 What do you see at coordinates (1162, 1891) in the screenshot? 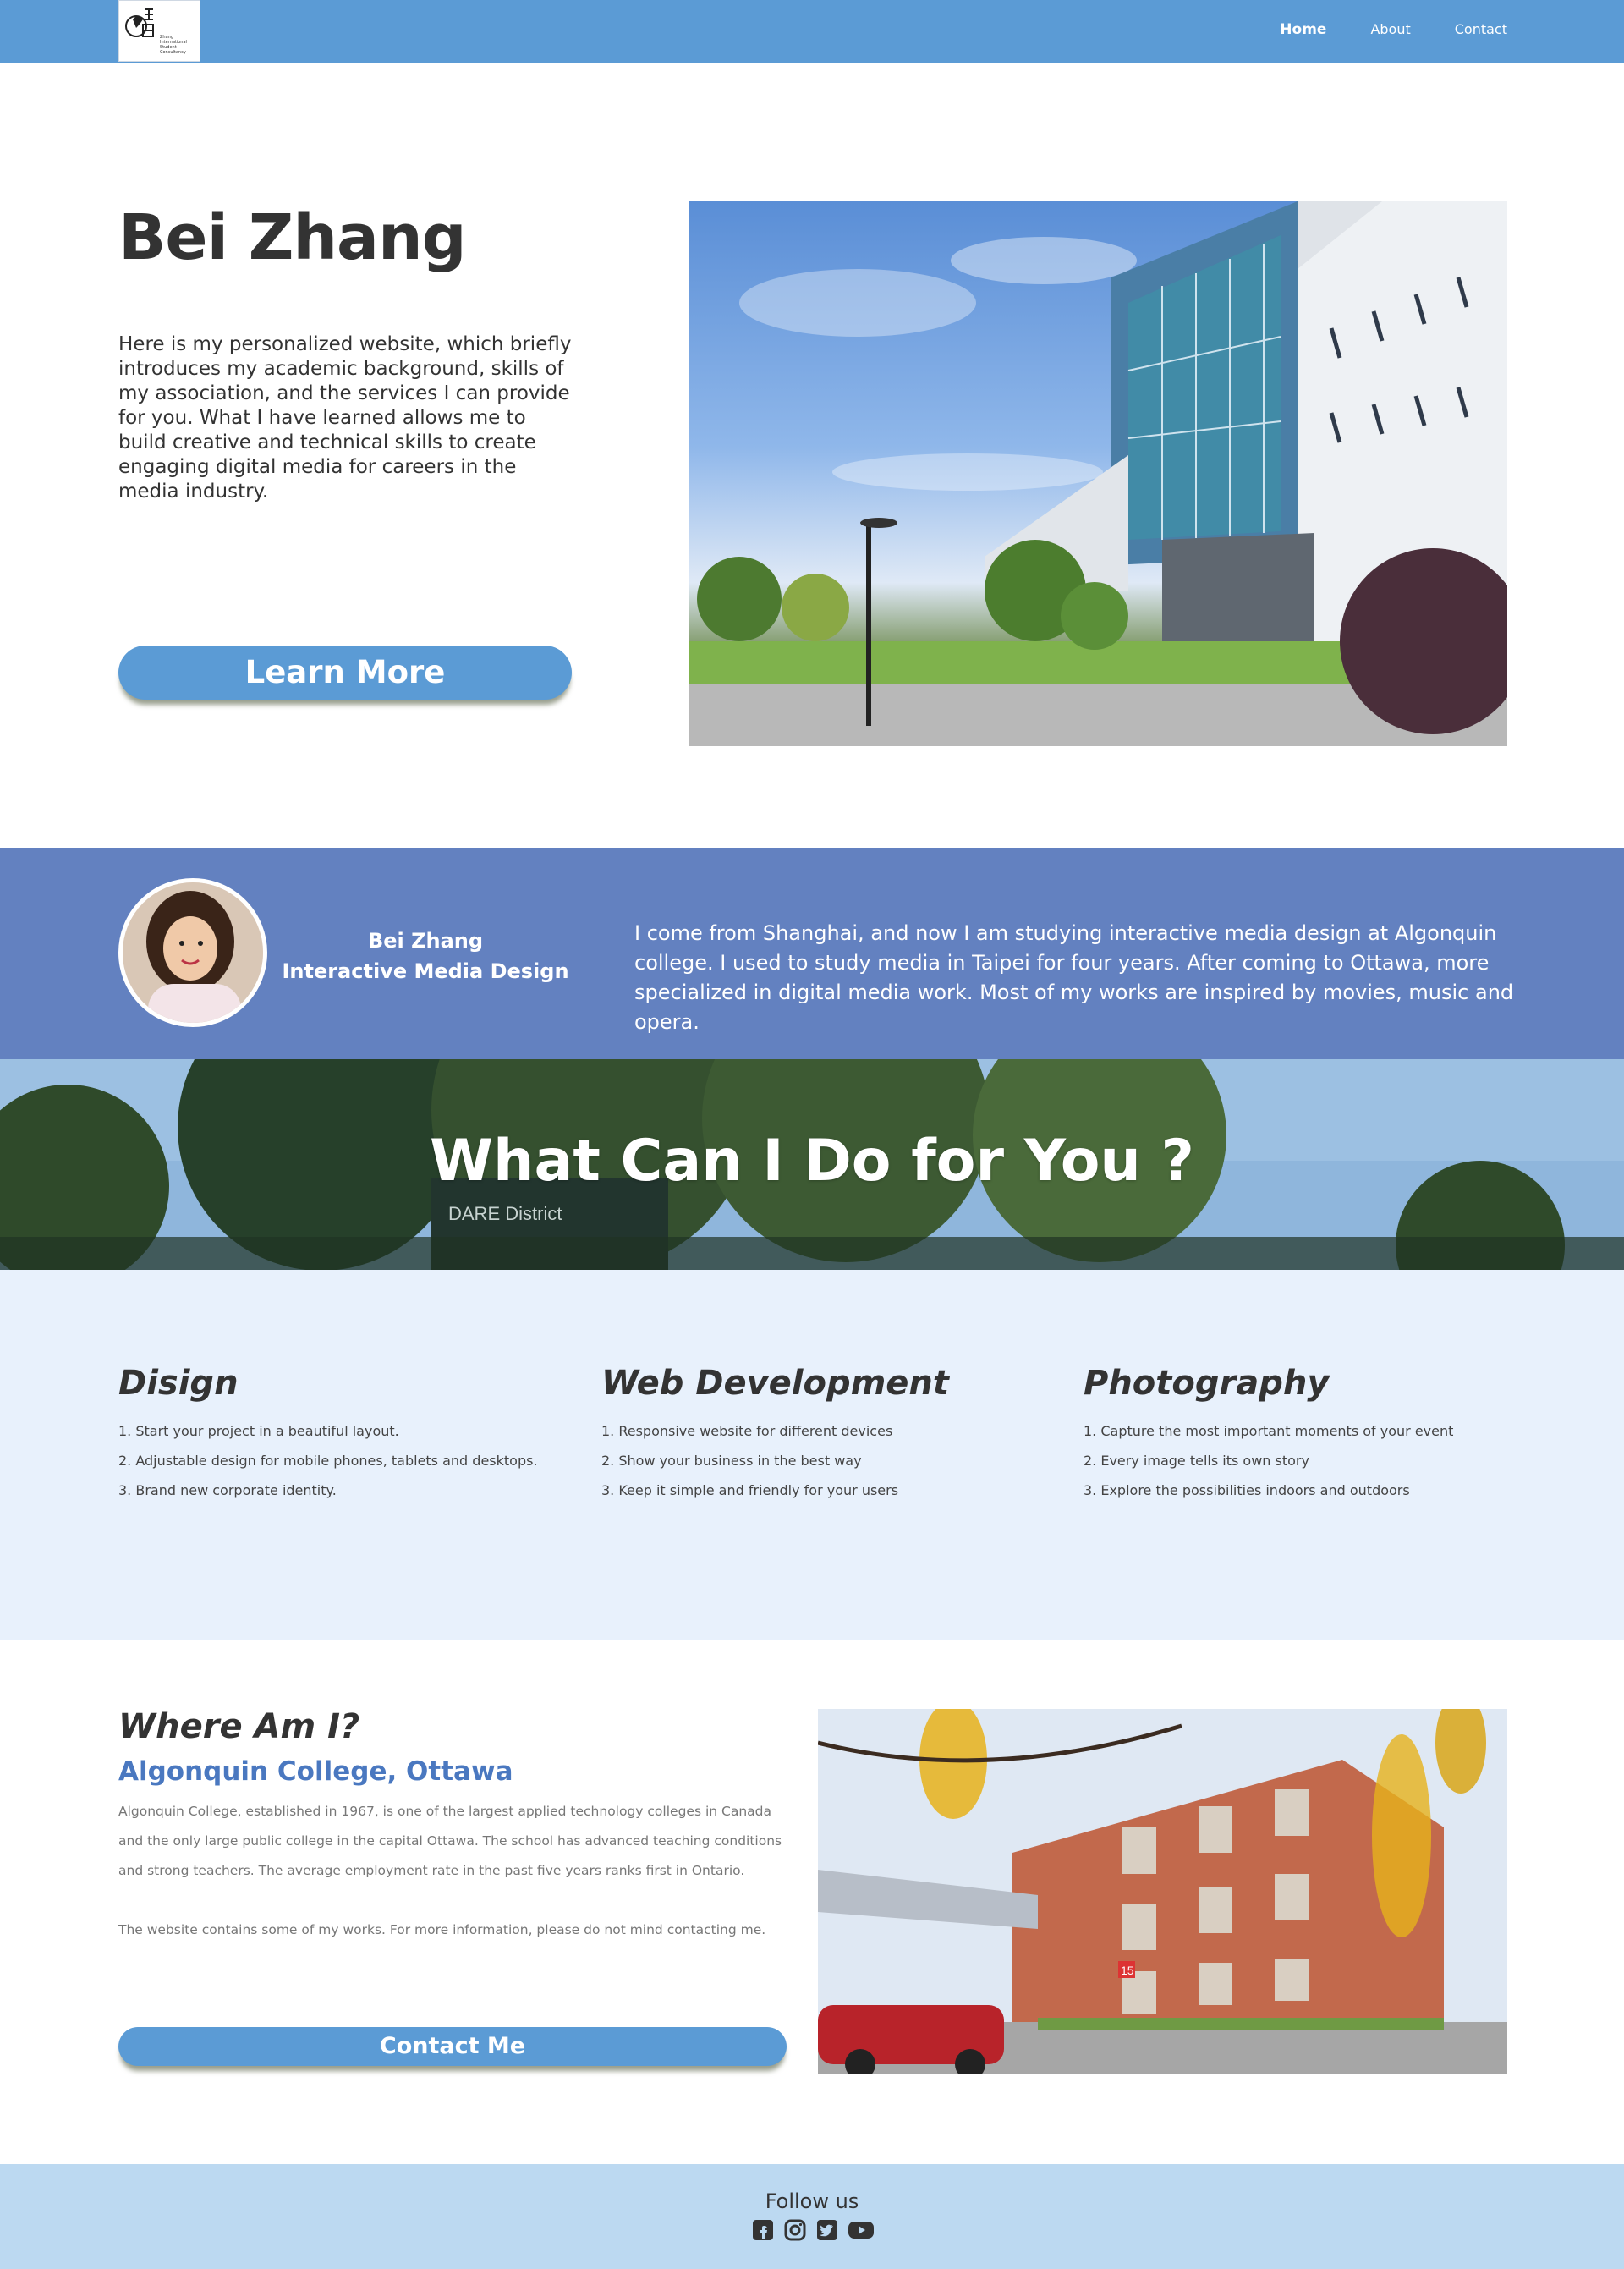
I see `college-campus-photo: 15` at bounding box center [1162, 1891].